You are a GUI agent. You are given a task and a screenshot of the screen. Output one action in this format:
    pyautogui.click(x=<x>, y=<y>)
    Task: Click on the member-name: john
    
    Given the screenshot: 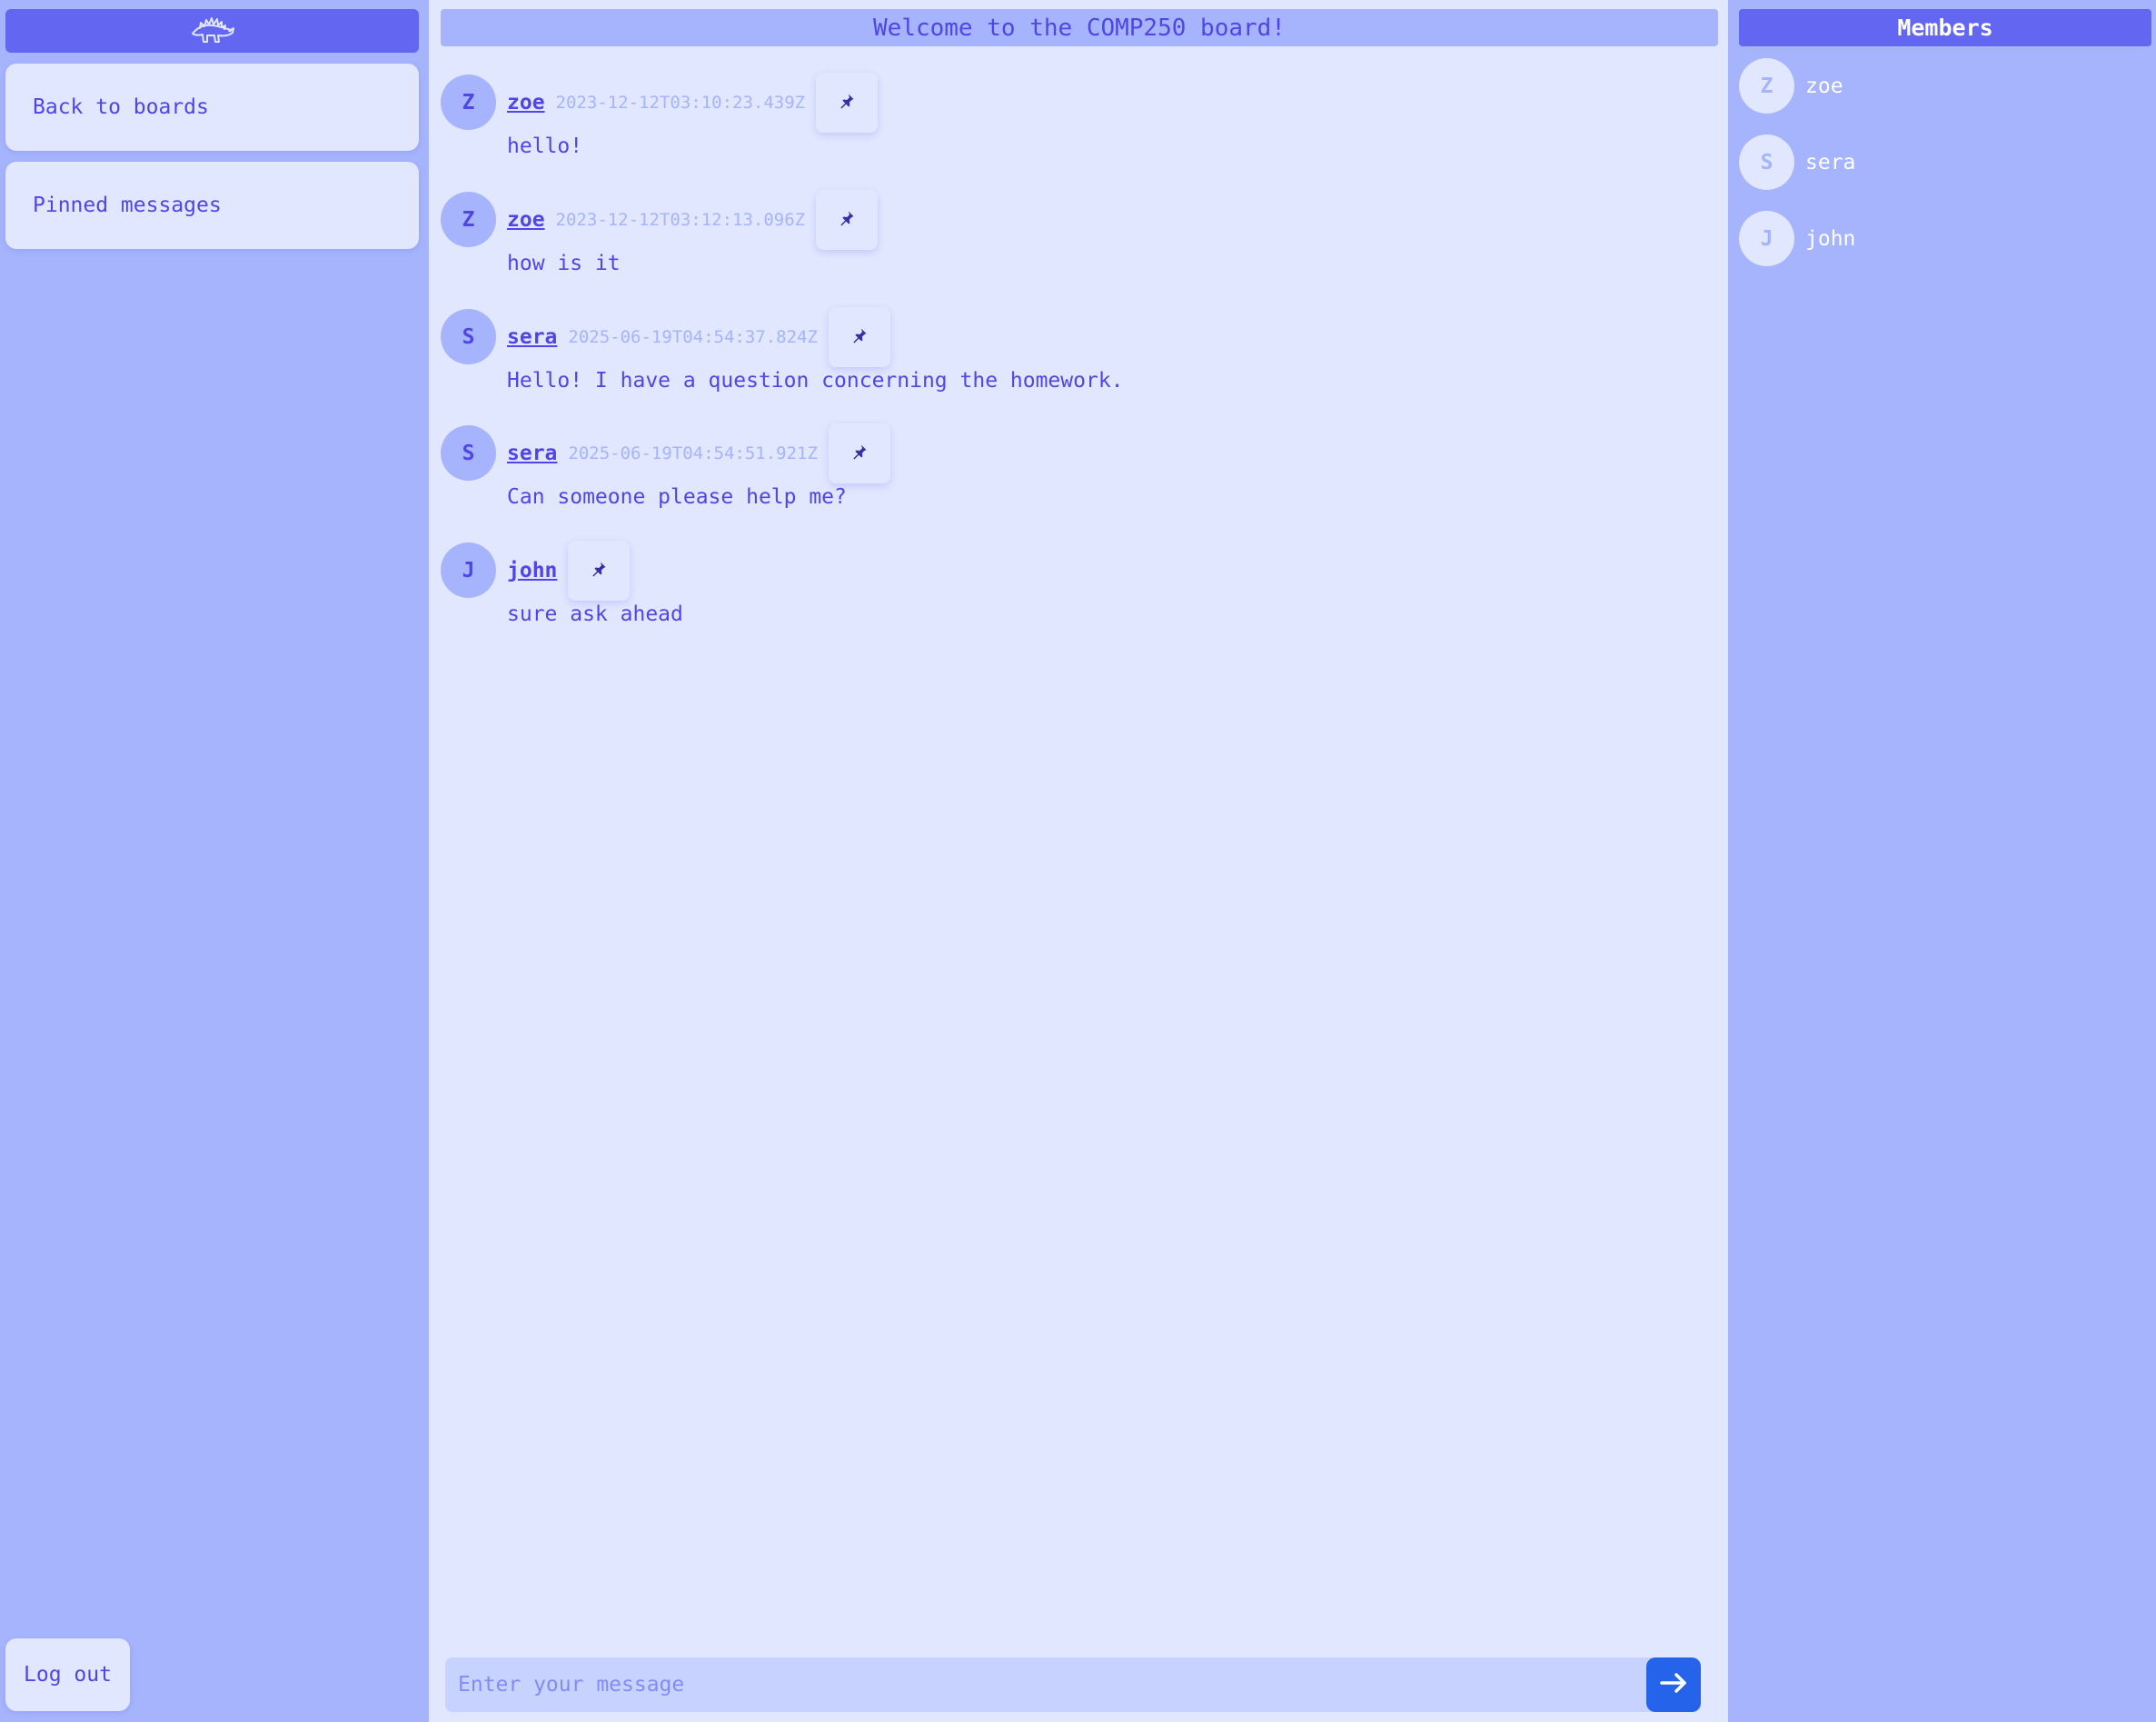 What is the action you would take?
    pyautogui.click(x=1831, y=238)
    